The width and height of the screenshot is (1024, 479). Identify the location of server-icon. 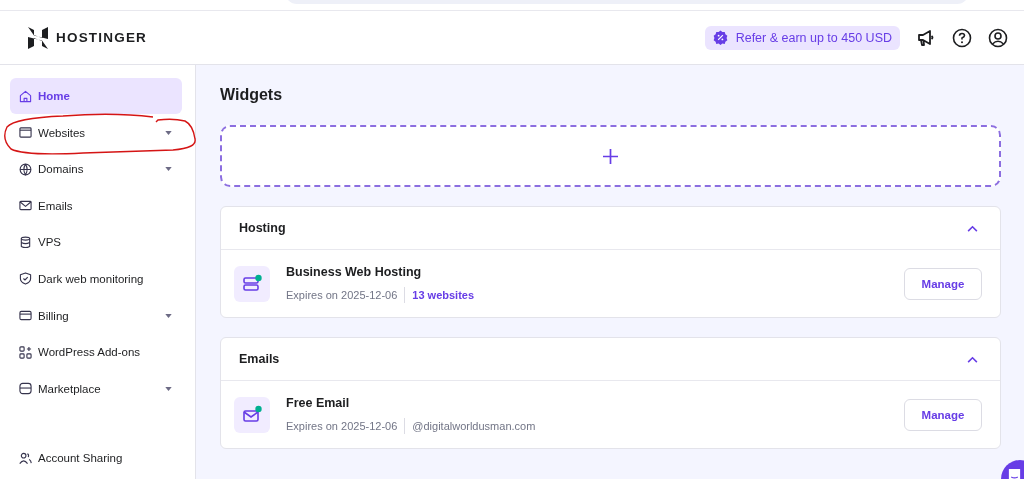
(252, 283).